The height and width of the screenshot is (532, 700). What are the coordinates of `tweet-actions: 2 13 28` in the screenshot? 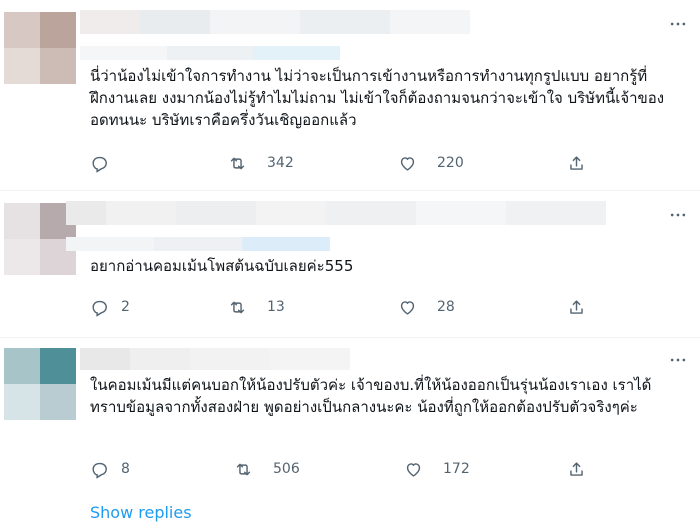 It's located at (345, 307).